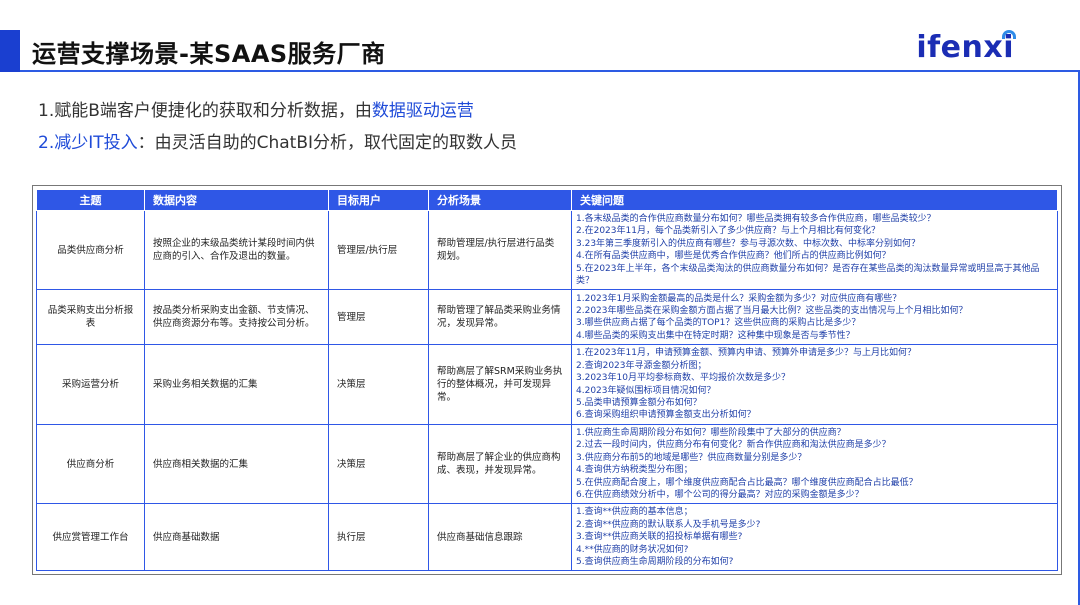 The width and height of the screenshot is (1080, 605). Describe the element at coordinates (378, 200) in the screenshot. I see `col-header-user: 目标用户` at that location.